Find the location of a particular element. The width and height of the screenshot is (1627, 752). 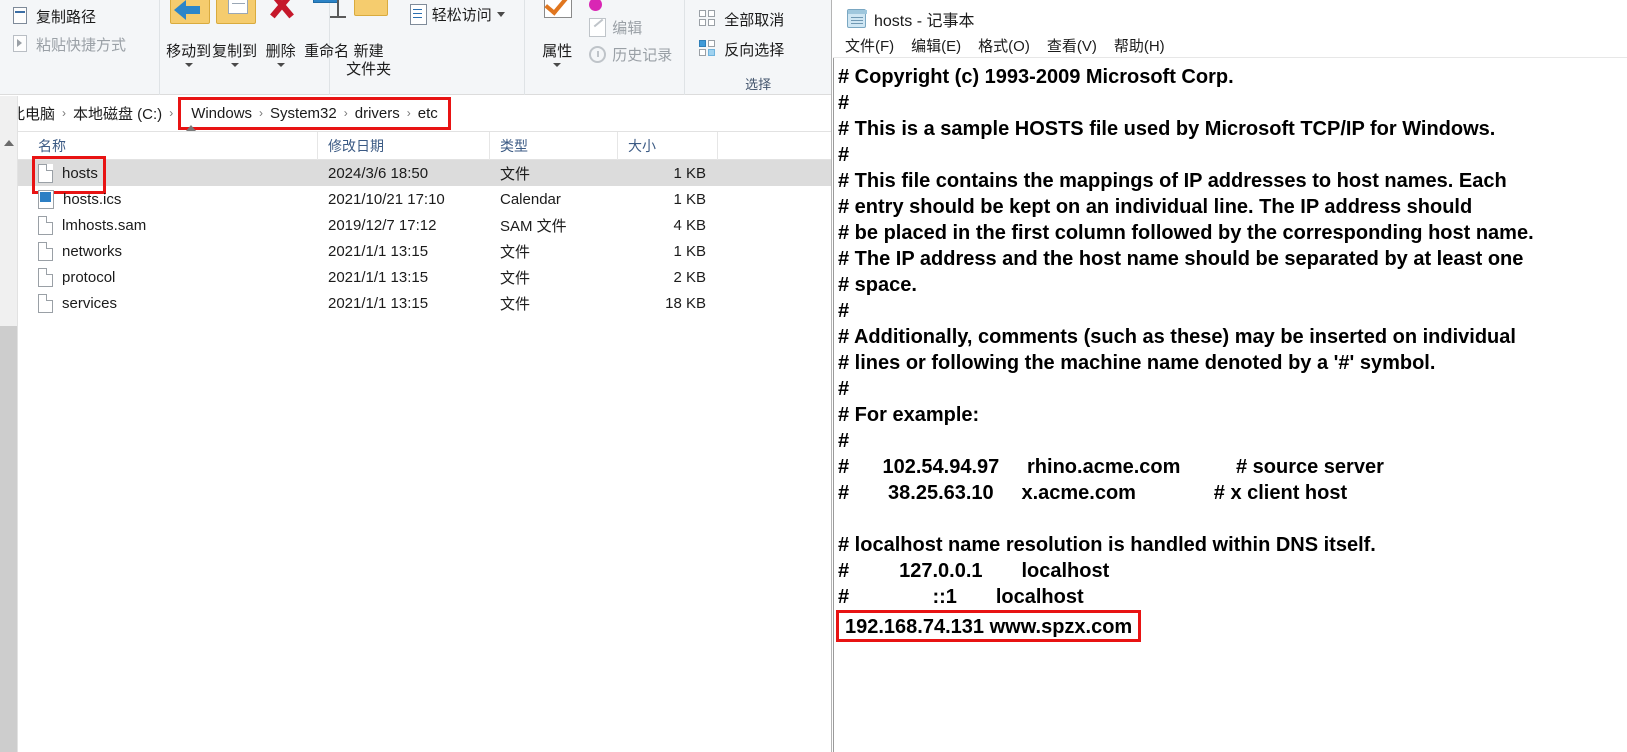

table-row: services 2021/1/1 13:15 文件 18 KB is located at coordinates (415, 303).